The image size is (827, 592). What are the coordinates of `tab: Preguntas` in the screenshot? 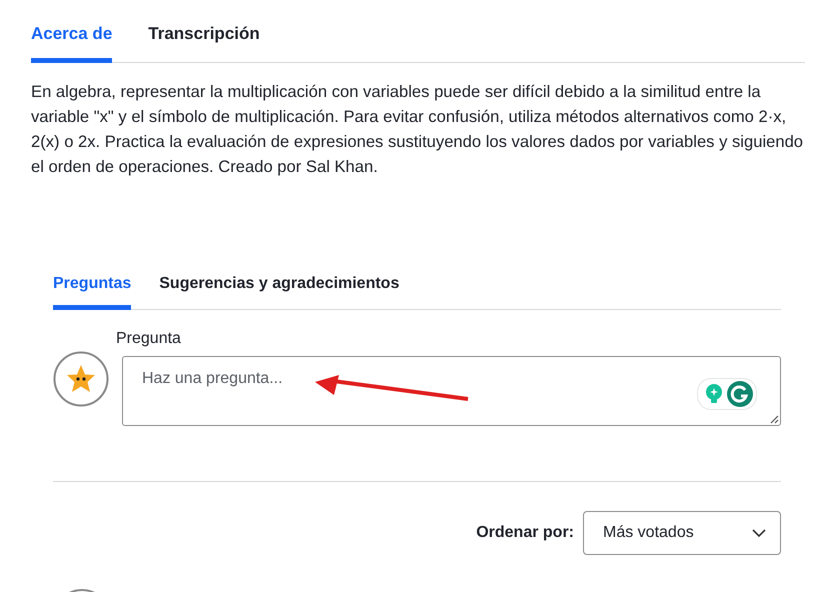 It's located at (92, 289).